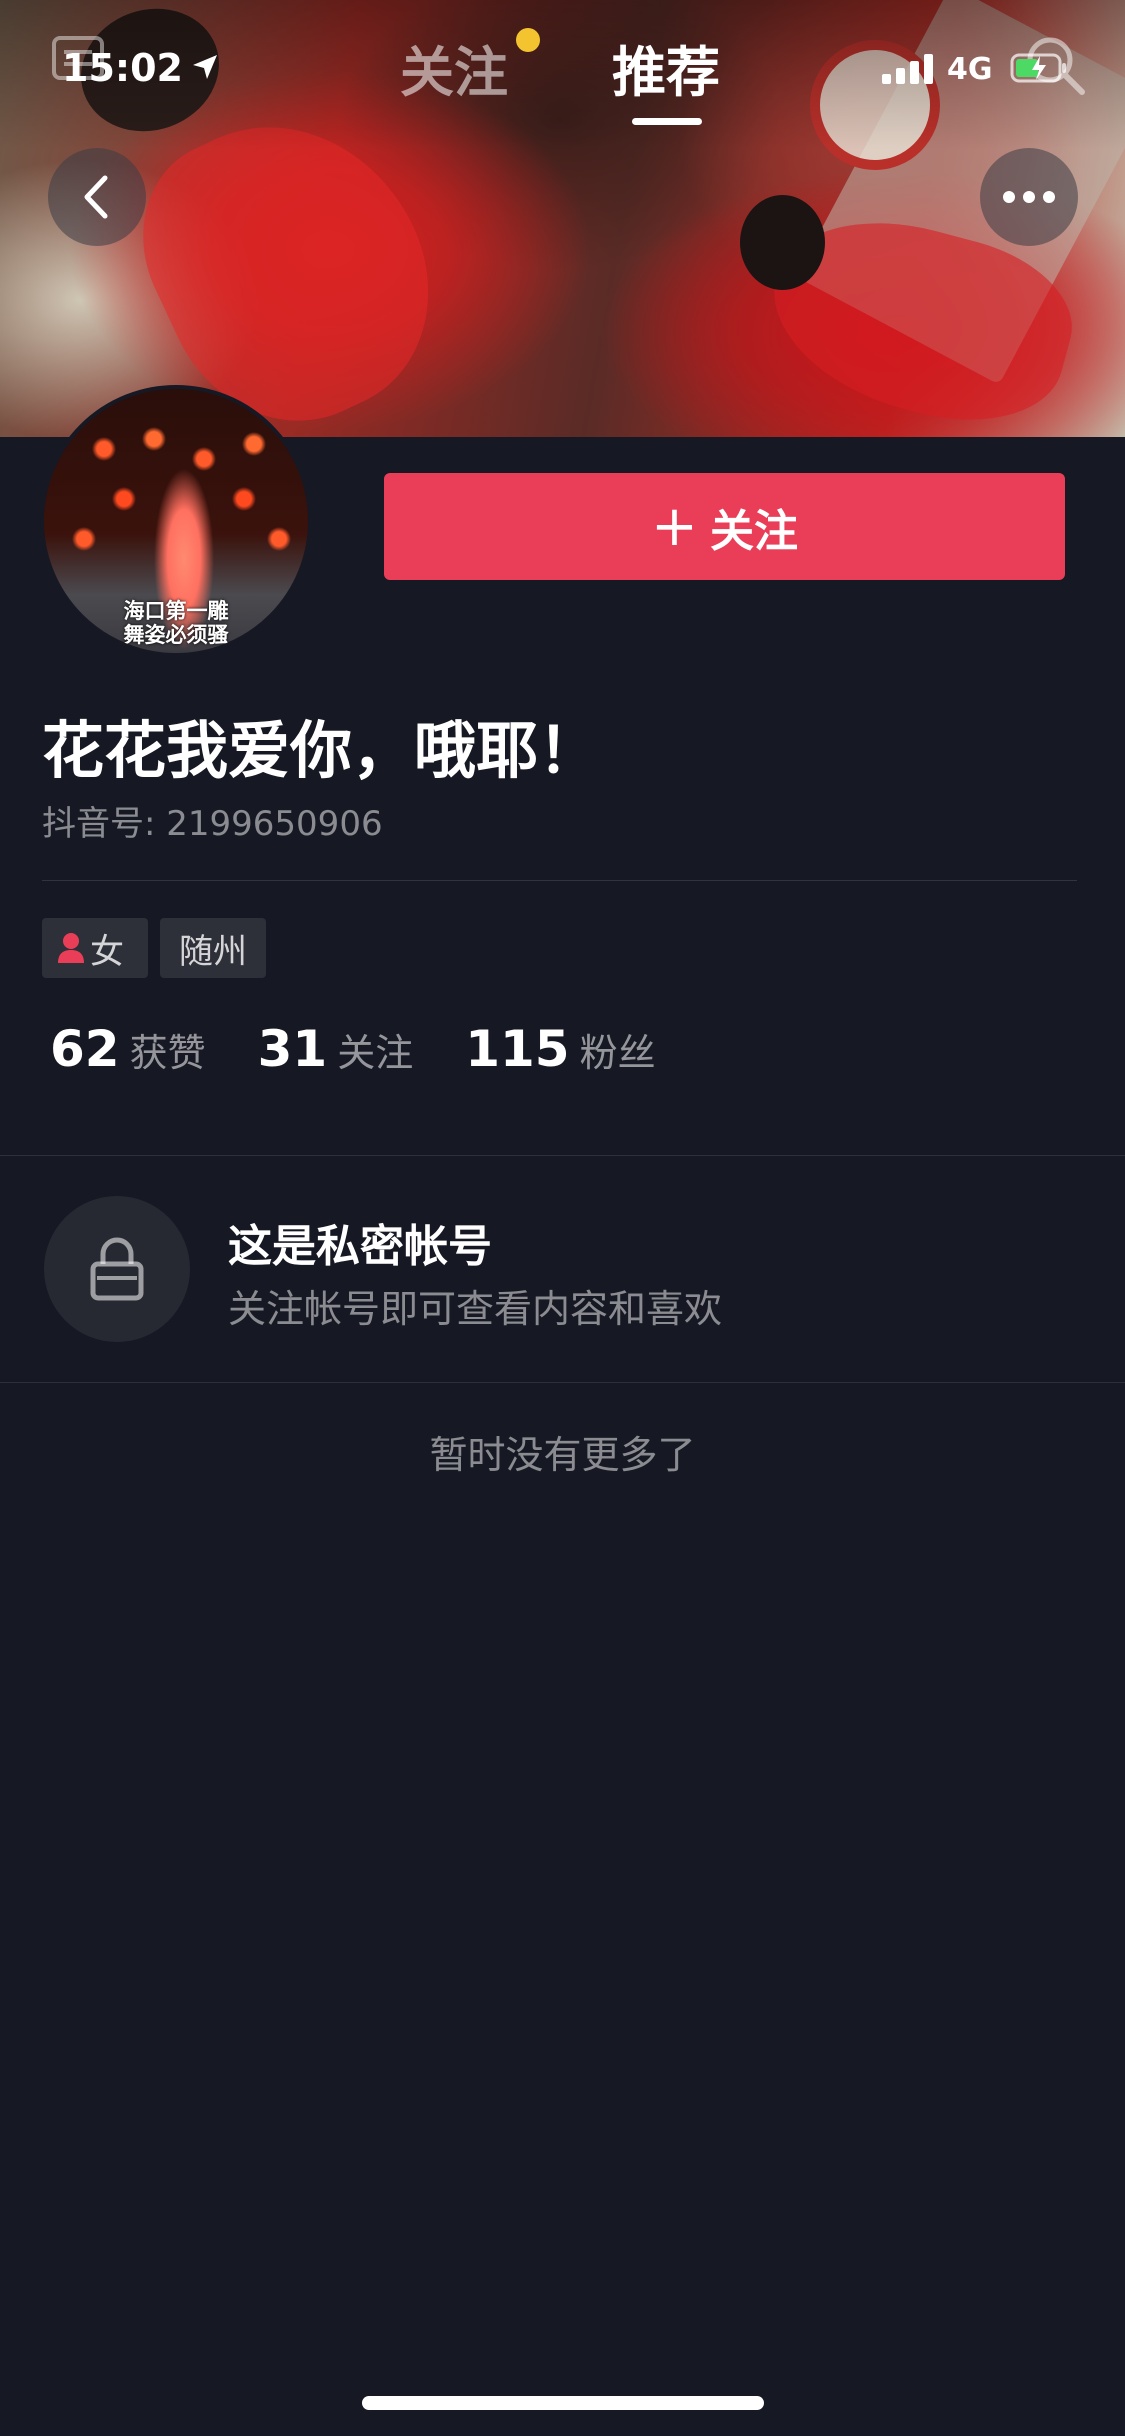 This screenshot has height=2436, width=1125. I want to click on likes-count: 62, so click(85, 1049).